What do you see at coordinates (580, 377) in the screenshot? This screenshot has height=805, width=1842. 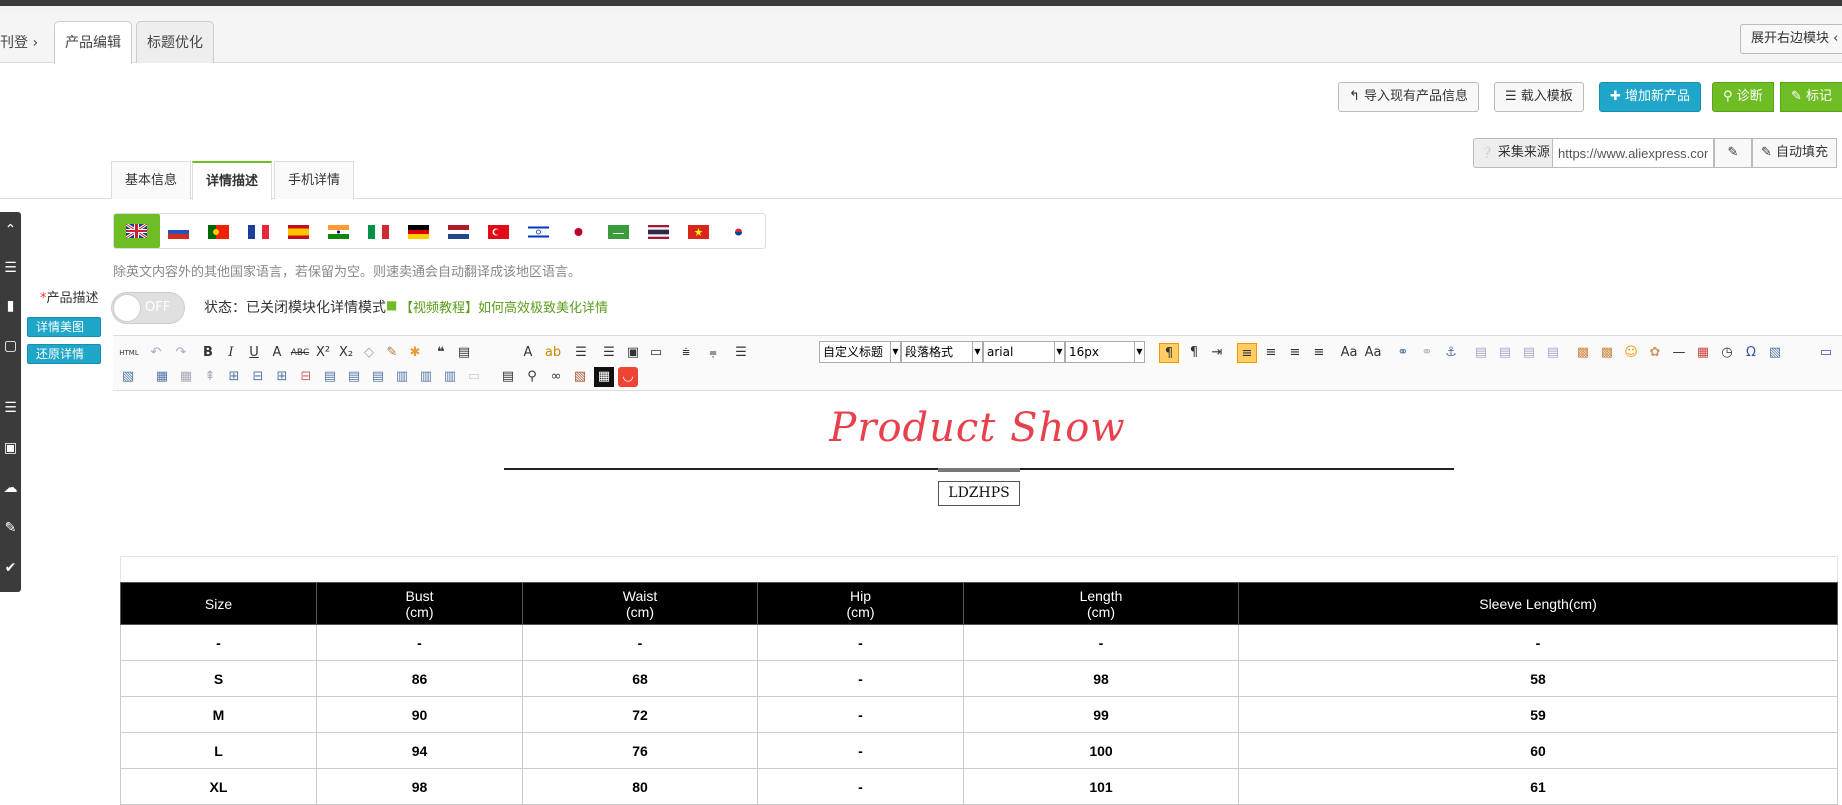 I see `paste-word-icon: ▧` at bounding box center [580, 377].